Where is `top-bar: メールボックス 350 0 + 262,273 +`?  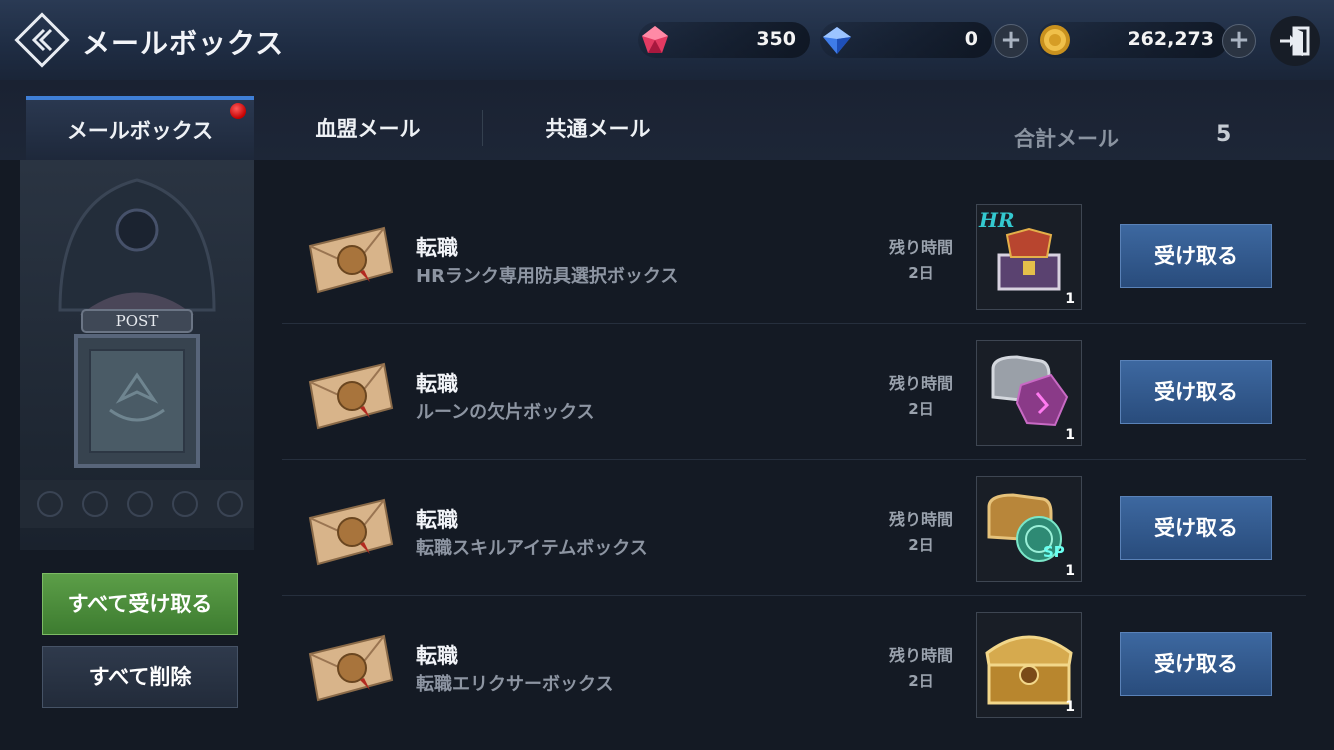
top-bar: メールボックス 350 0 + 262,273 + is located at coordinates (667, 40).